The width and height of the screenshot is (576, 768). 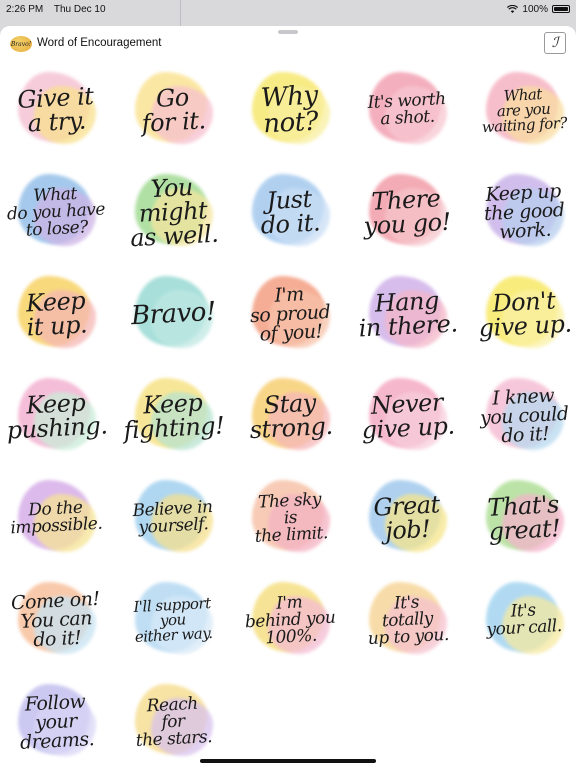 I want to click on sticker-text: I'm so proud of you!, so click(x=290, y=314).